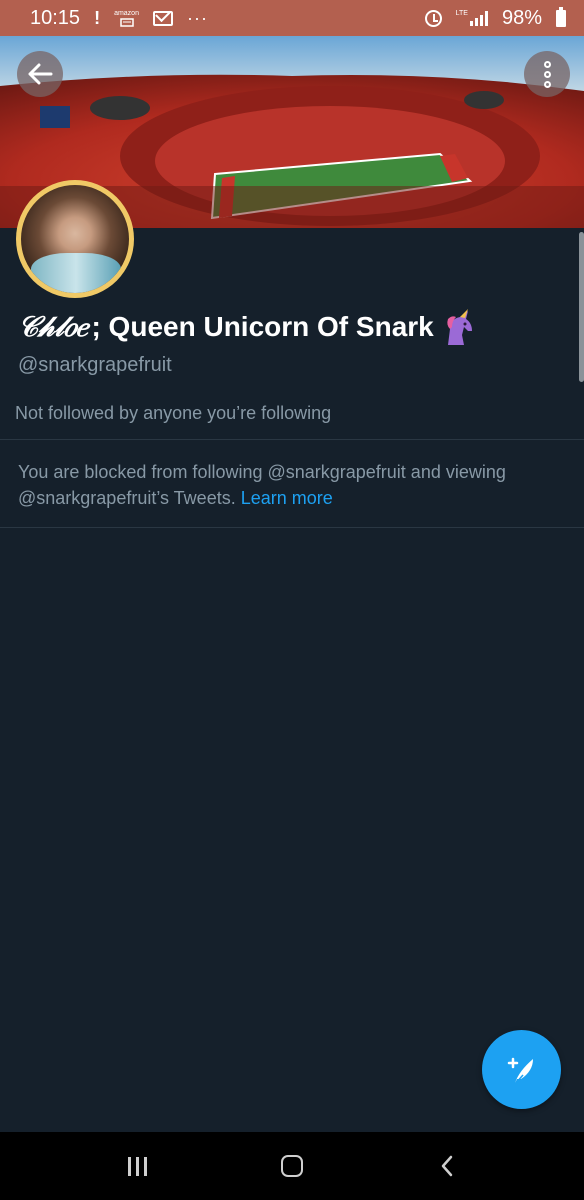 This screenshot has height=1200, width=584. I want to click on display-name-text: ; Queen Unicorn Of Snark, so click(262, 326).